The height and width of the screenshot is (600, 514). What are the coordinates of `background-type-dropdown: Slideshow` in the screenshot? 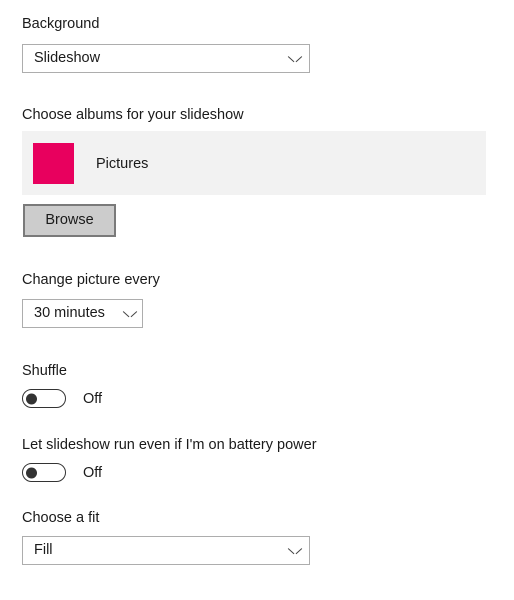 It's located at (166, 58).